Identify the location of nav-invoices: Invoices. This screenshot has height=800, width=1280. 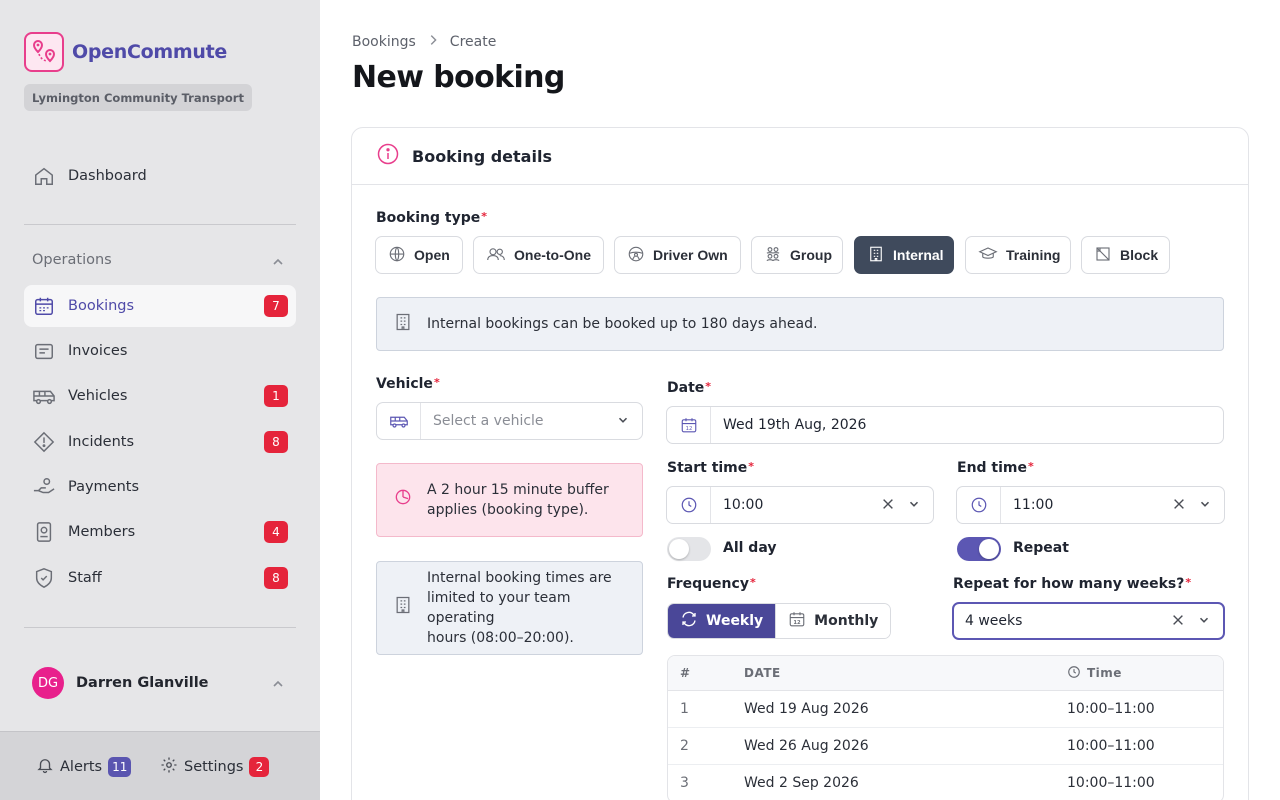
(160, 351).